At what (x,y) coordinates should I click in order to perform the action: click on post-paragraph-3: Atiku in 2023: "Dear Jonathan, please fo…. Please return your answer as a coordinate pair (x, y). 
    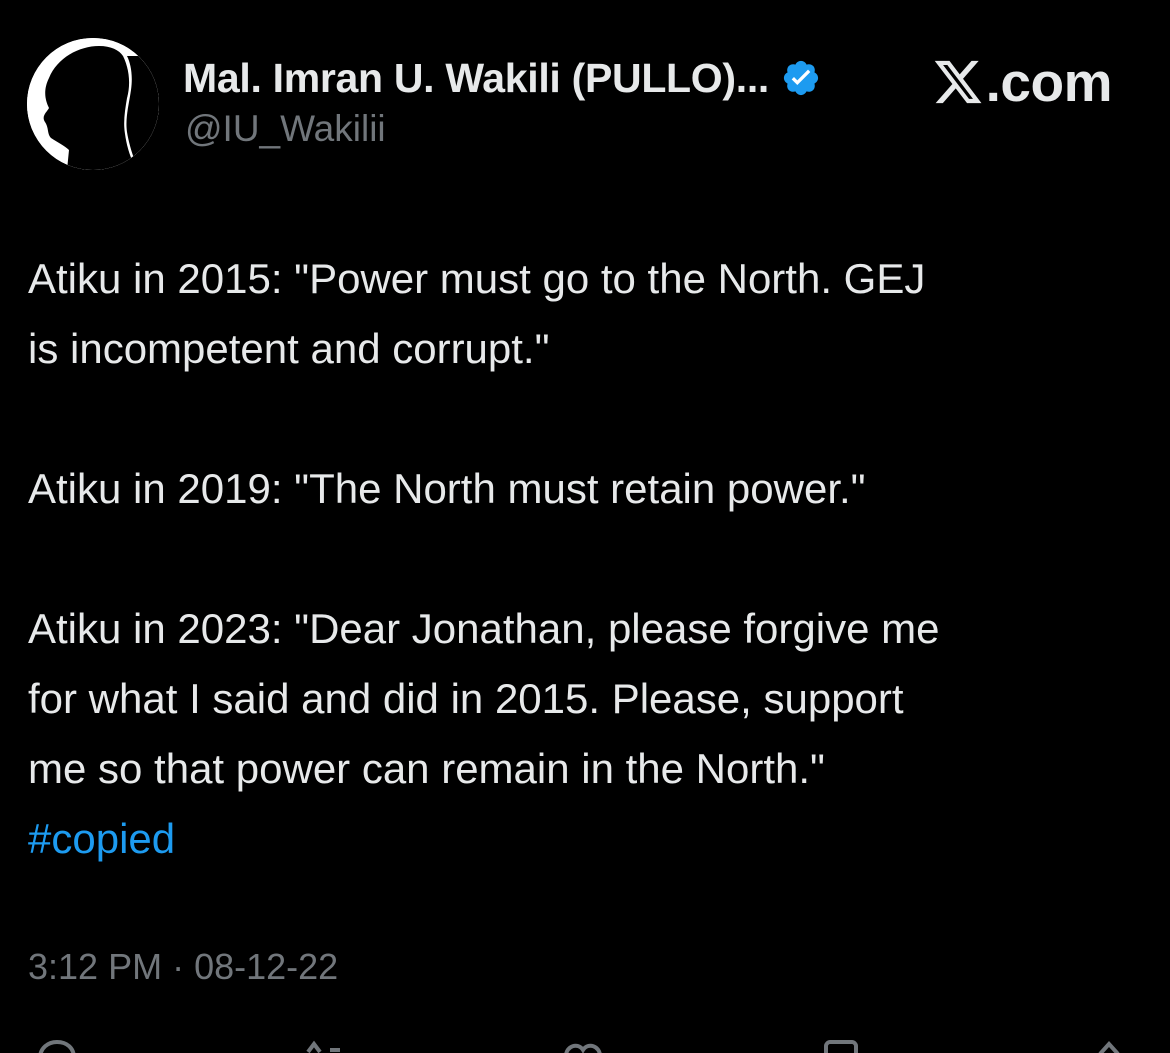
    Looking at the image, I should click on (484, 698).